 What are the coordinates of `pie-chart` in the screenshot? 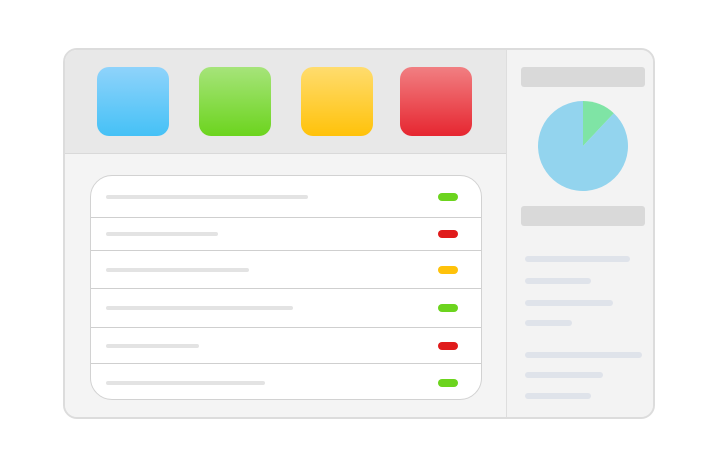 It's located at (583, 146).